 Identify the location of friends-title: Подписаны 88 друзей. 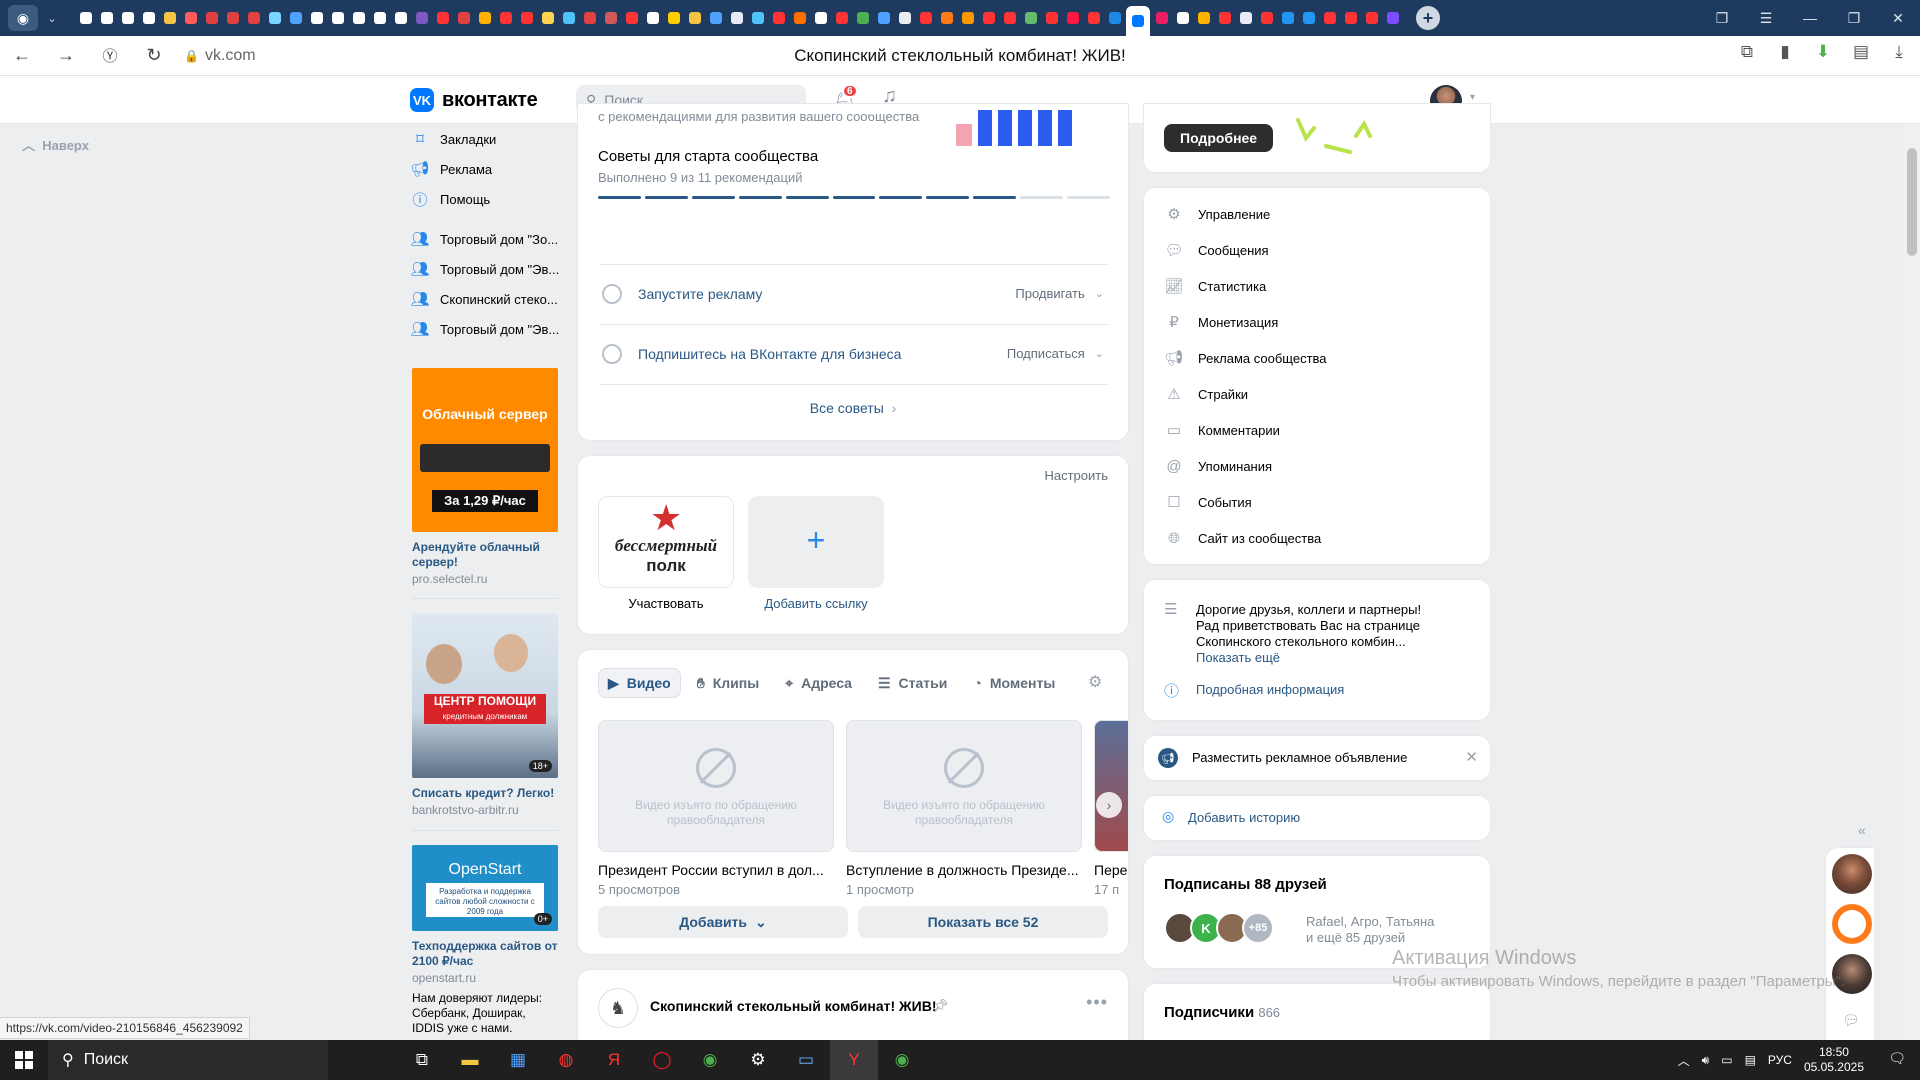
(1245, 884).